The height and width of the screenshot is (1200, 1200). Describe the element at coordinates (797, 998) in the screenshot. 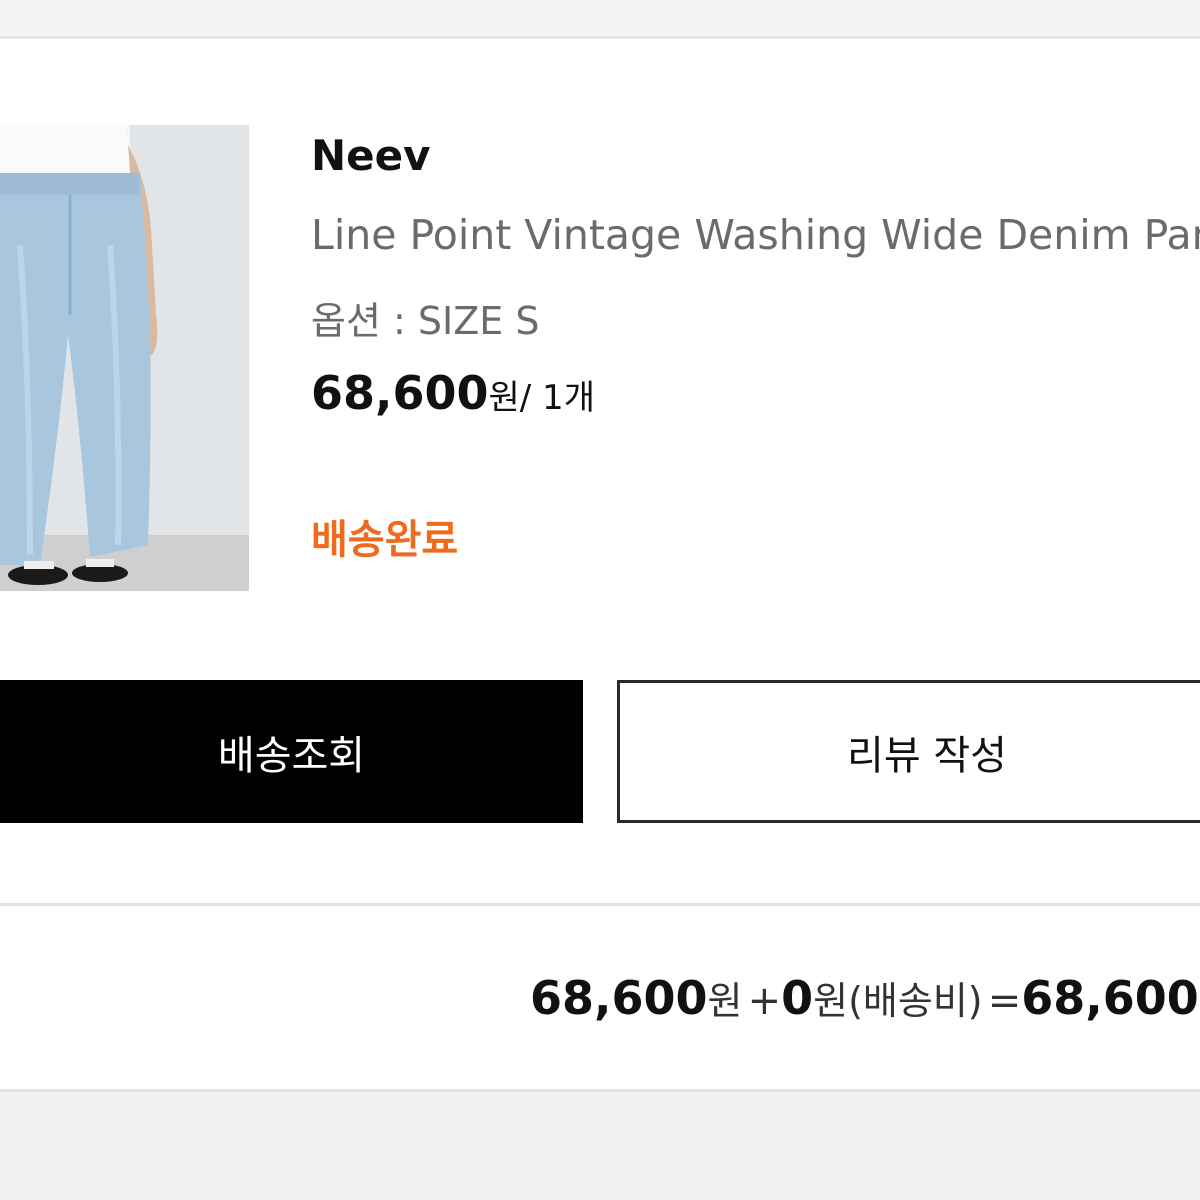

I see `shipping-amount: 0` at that location.